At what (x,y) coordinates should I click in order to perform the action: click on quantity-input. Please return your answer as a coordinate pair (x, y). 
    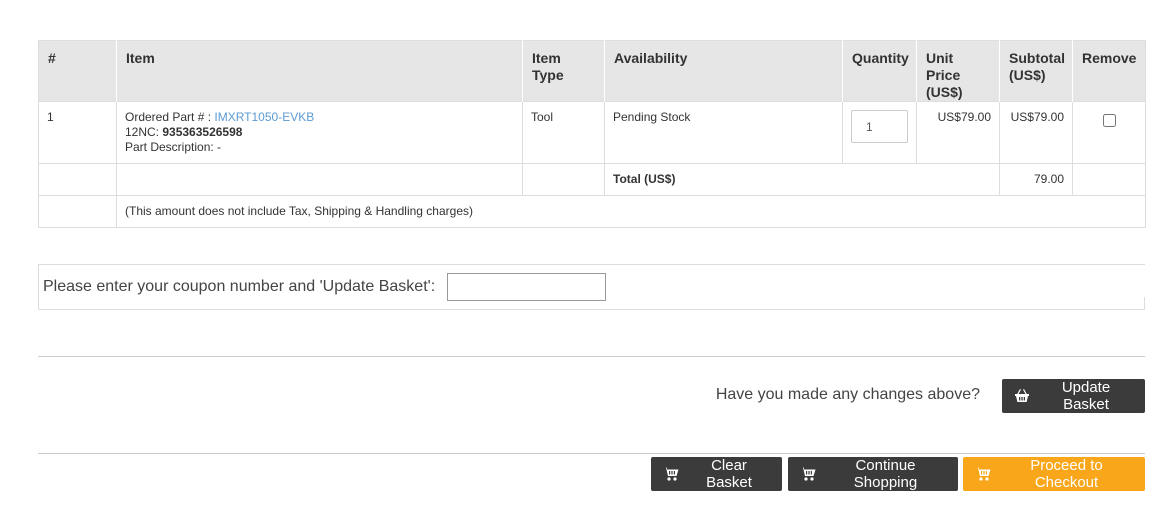
    Looking at the image, I should click on (879, 126).